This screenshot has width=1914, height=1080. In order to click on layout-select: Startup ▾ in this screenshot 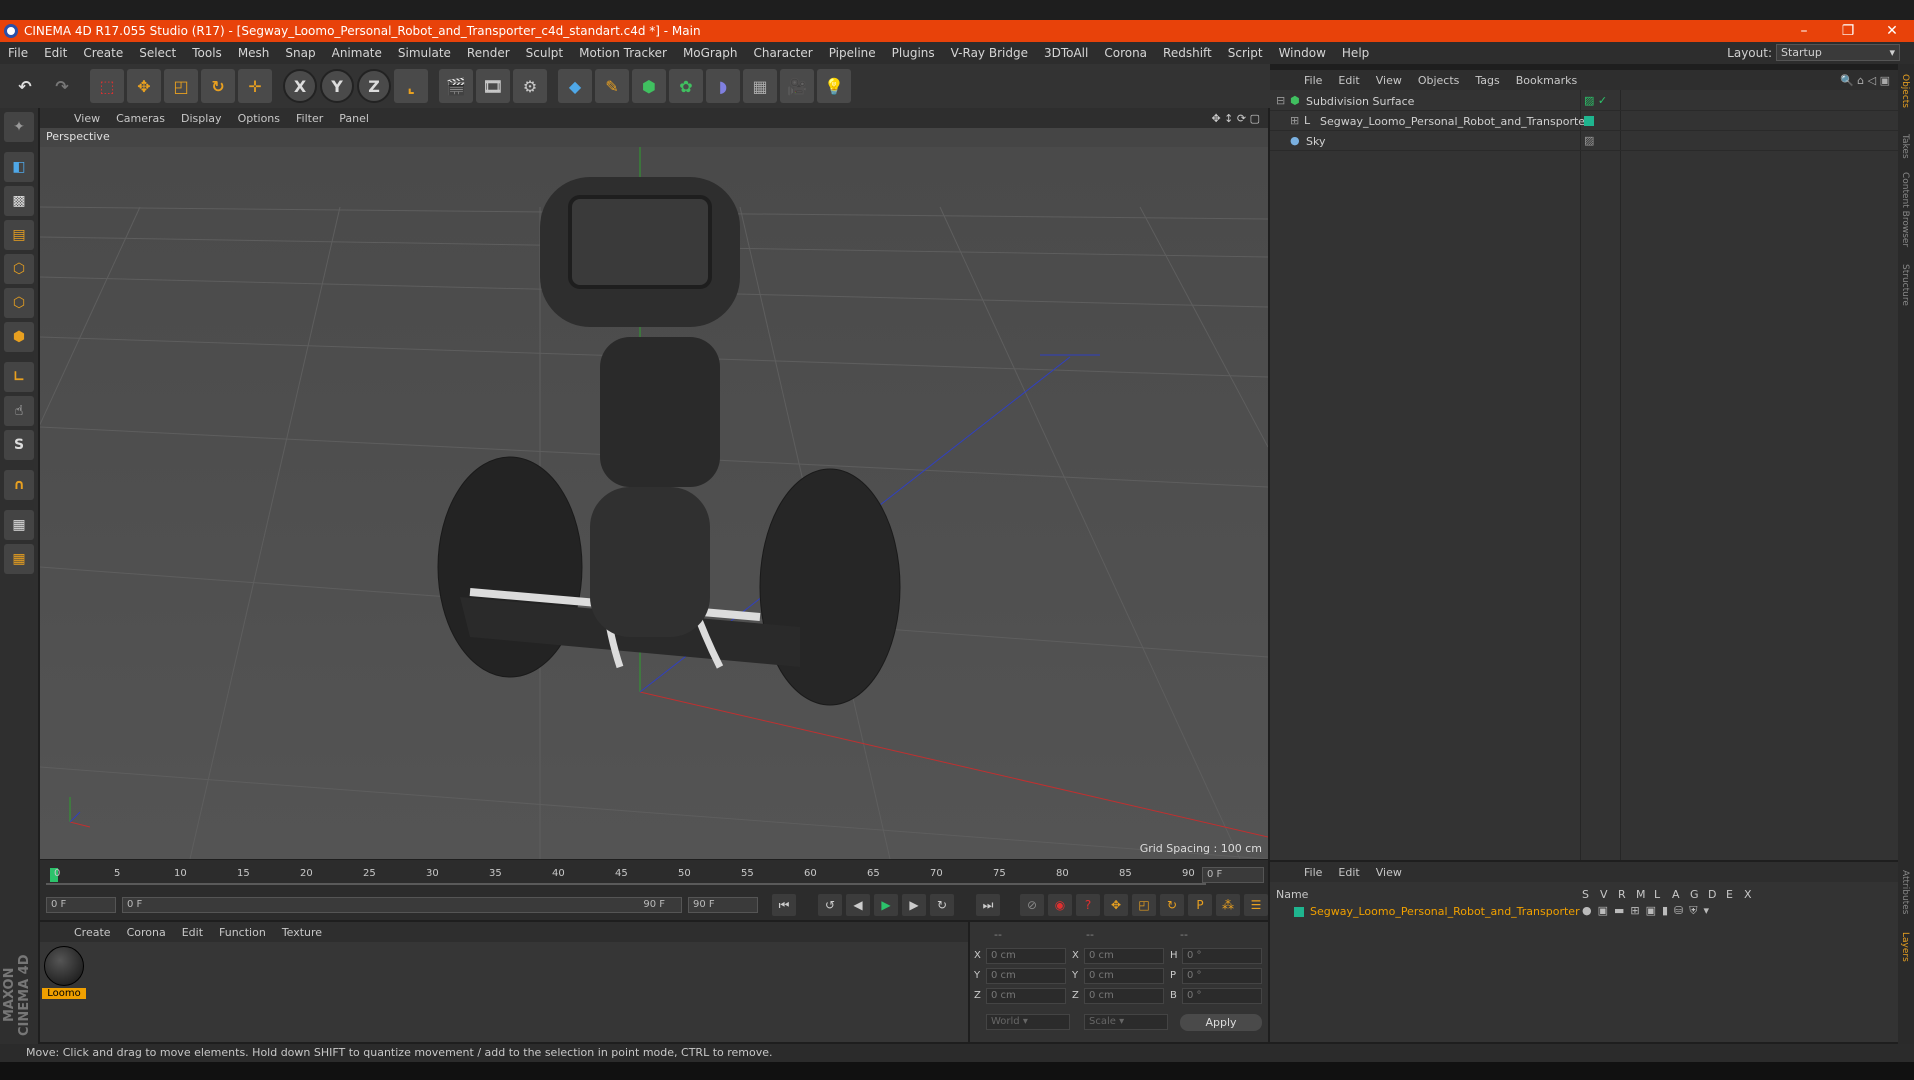, I will do `click(1838, 52)`.